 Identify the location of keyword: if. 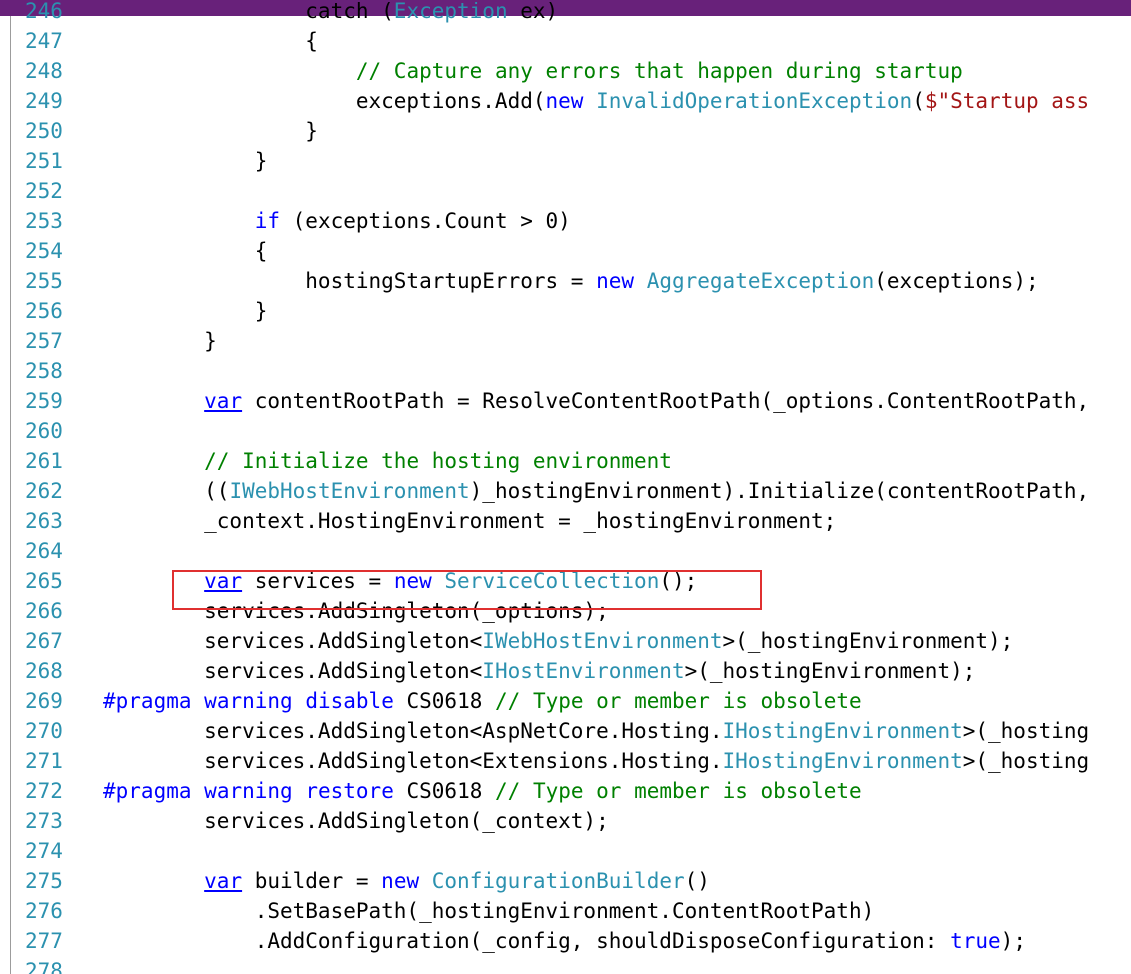
(267, 221).